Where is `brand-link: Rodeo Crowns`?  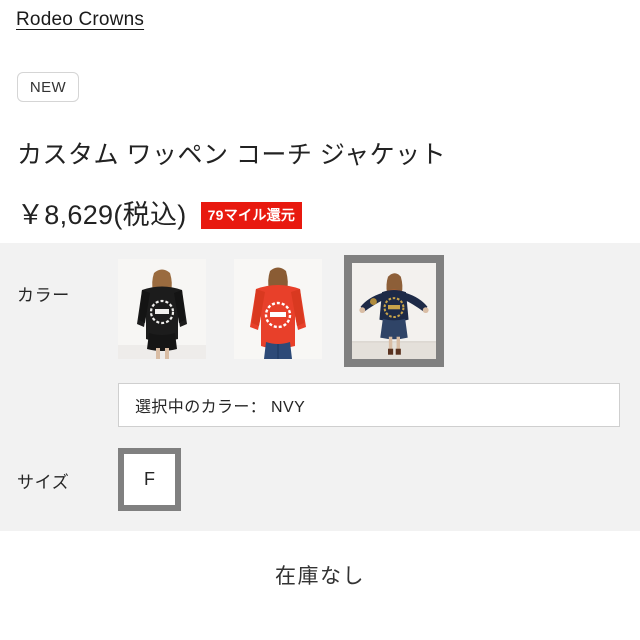 brand-link: Rodeo Crowns is located at coordinates (80, 20).